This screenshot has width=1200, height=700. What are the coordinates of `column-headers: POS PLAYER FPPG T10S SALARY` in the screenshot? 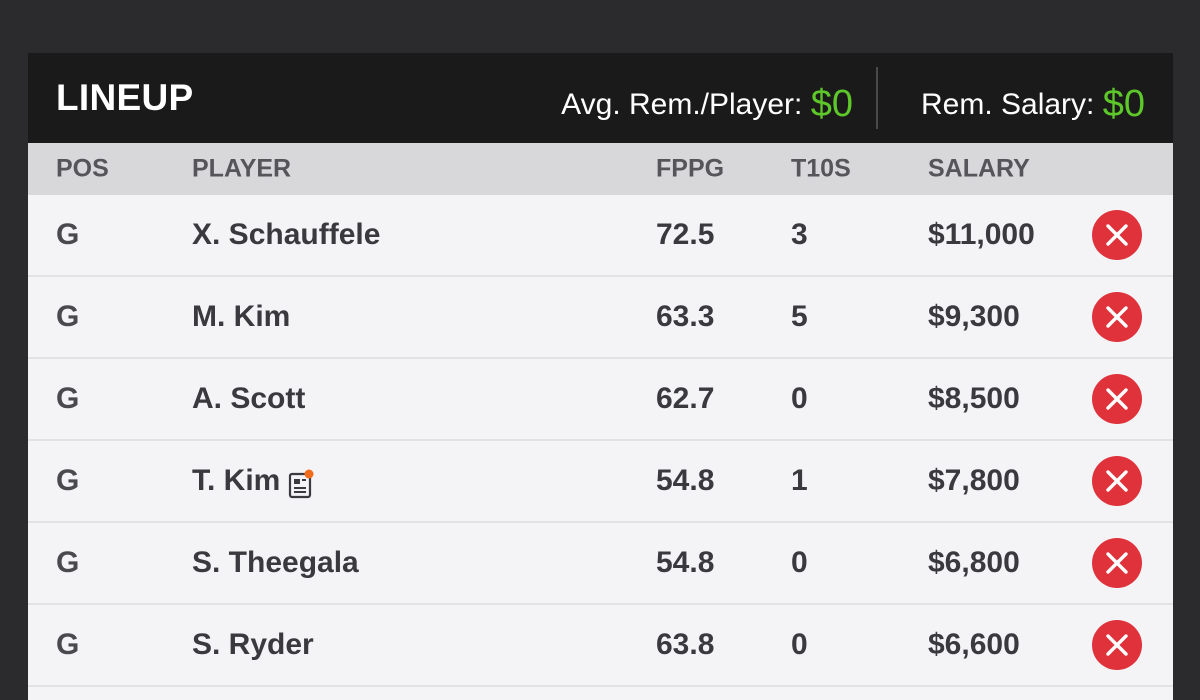 It's located at (600, 169).